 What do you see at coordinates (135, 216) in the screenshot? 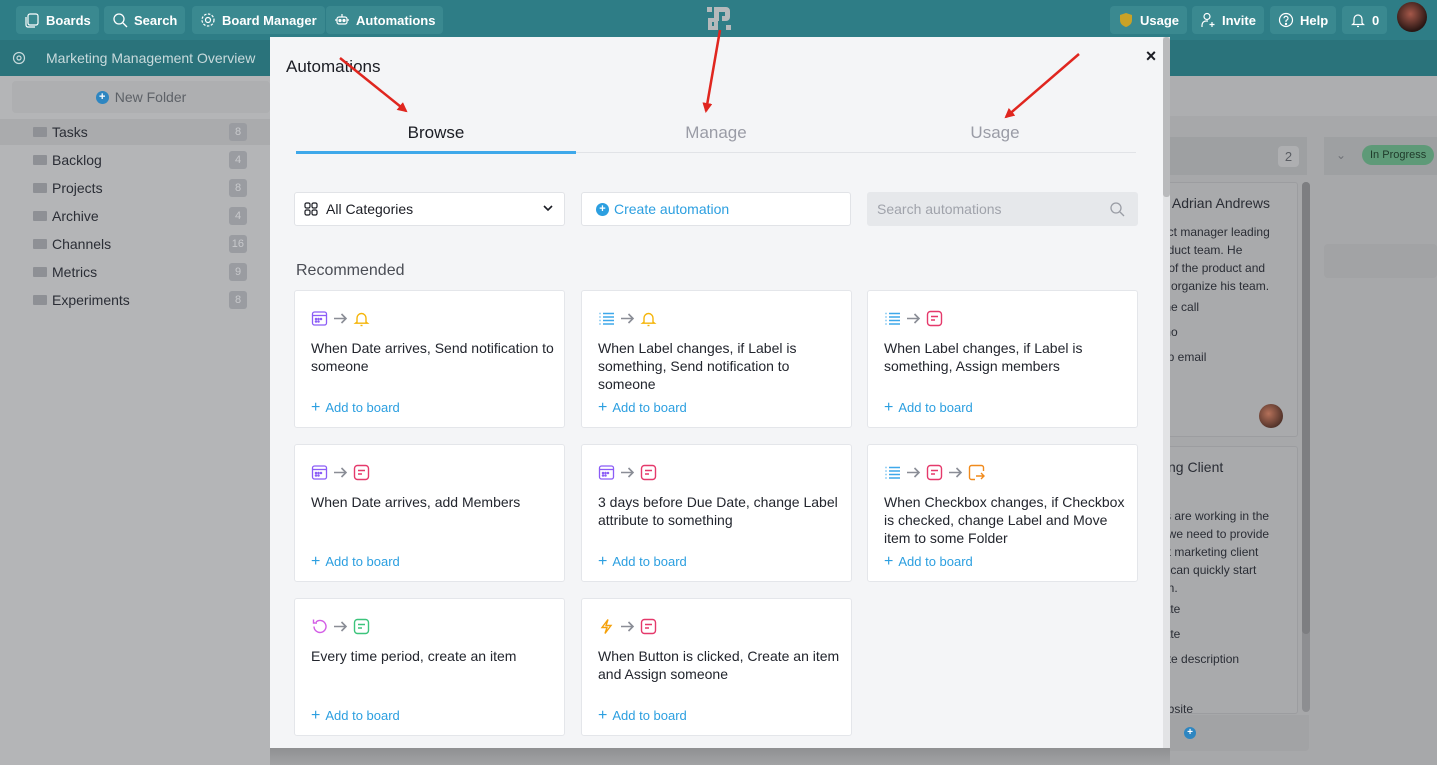
I see `sidebar-item-archive: Archive 4` at bounding box center [135, 216].